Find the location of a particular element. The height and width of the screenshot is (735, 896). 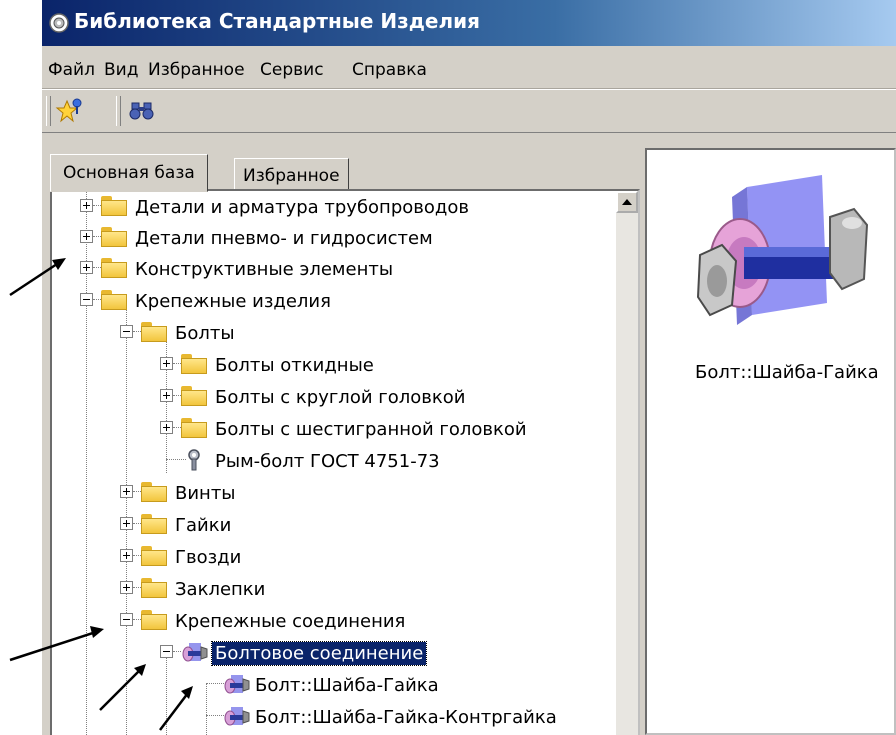

menu-file: Файл is located at coordinates (71, 70).